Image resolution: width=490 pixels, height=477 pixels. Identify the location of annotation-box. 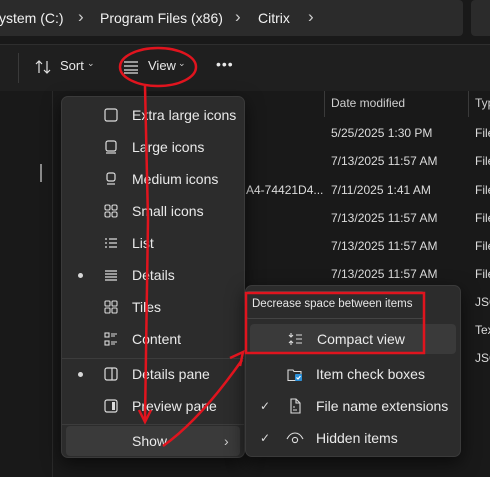
(335, 323).